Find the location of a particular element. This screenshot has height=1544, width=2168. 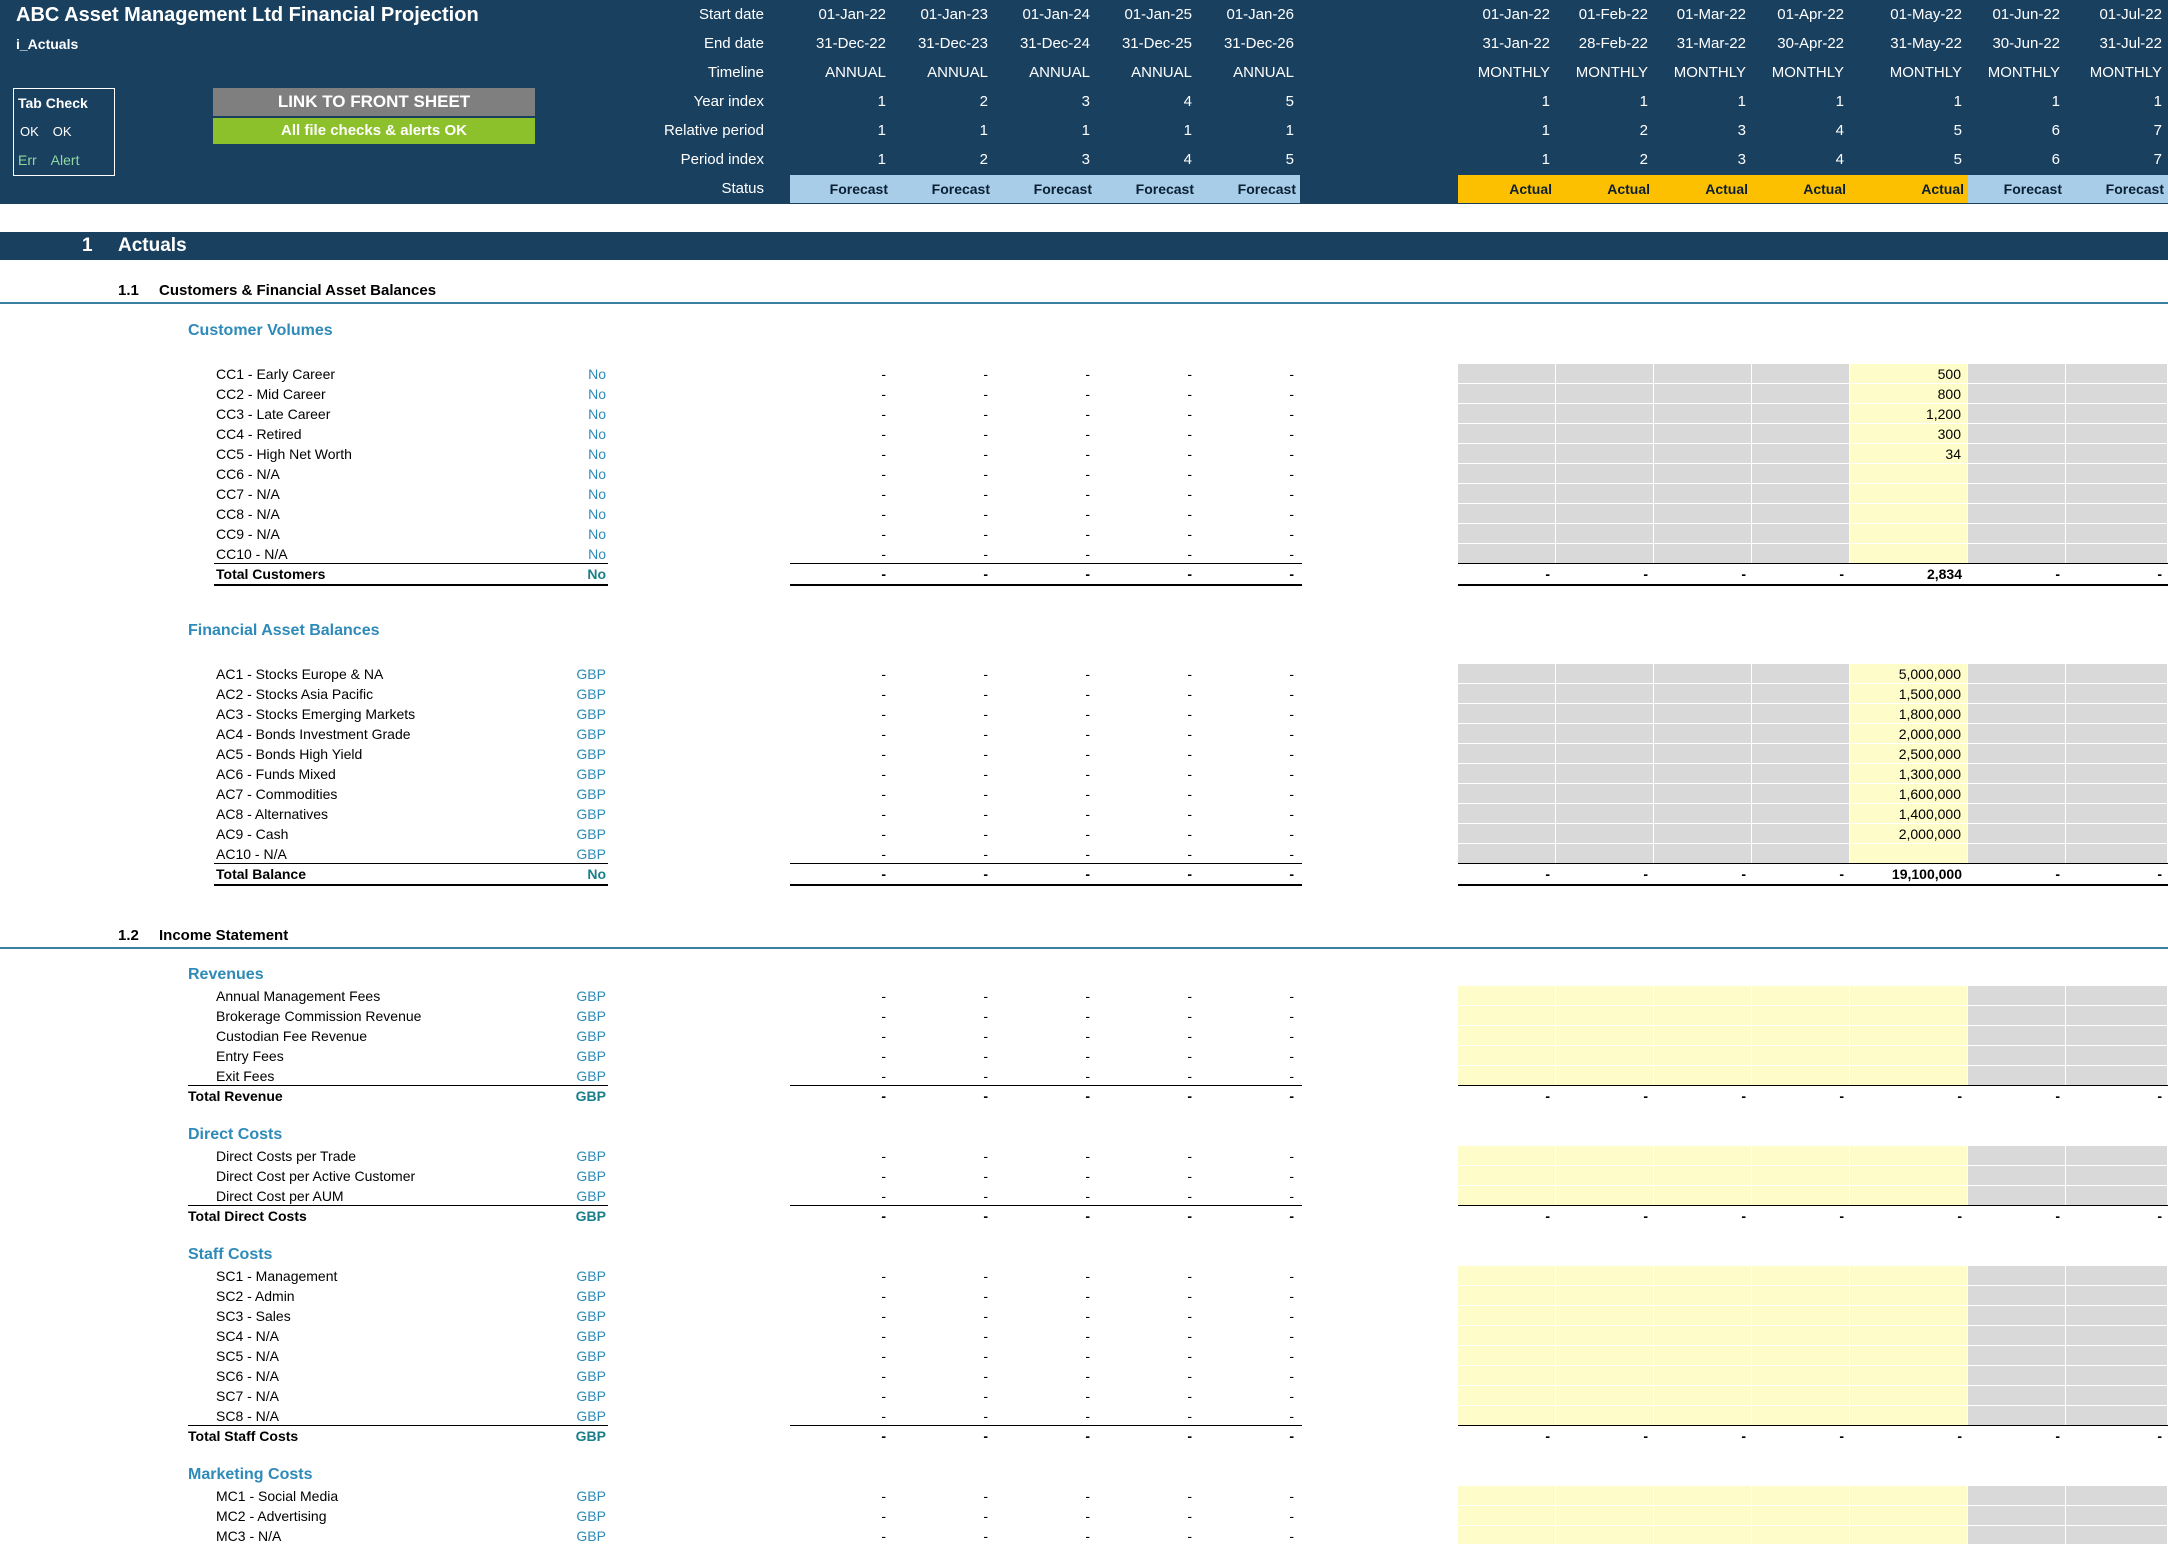

input-cell: 500 is located at coordinates (1909, 374).